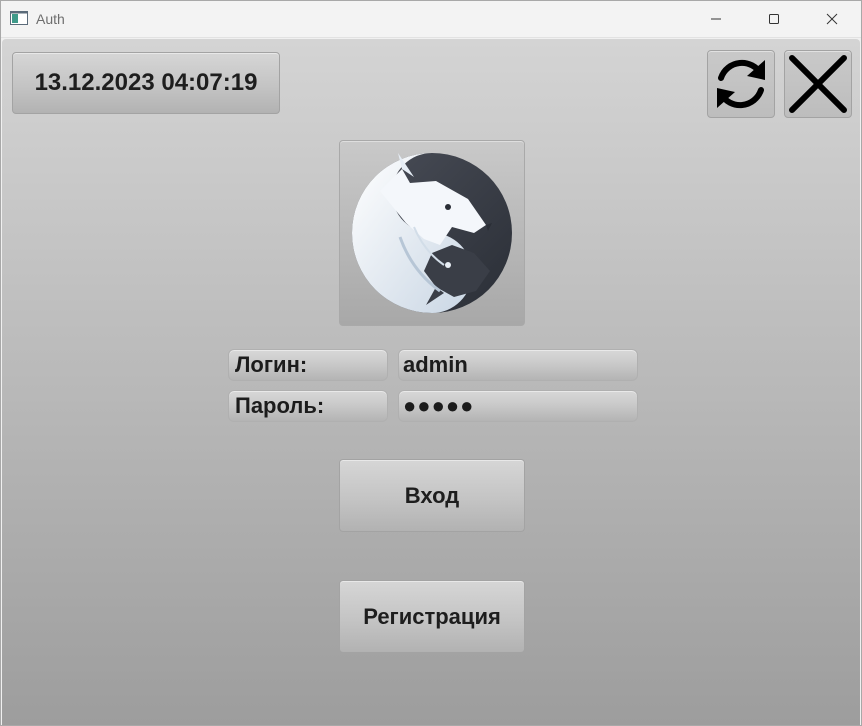 Image resolution: width=862 pixels, height=726 pixels. I want to click on refresh-button, so click(741, 84).